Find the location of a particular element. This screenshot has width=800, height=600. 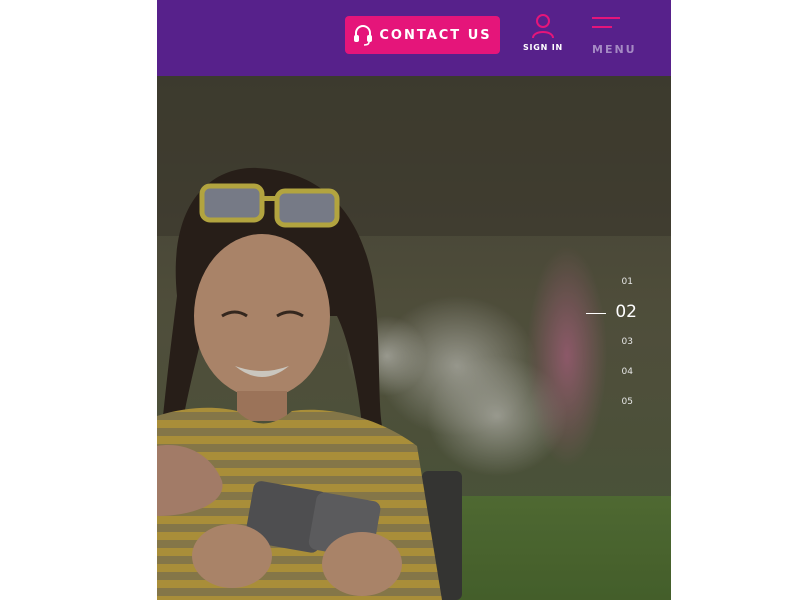

headset-icon is located at coordinates (363, 35).